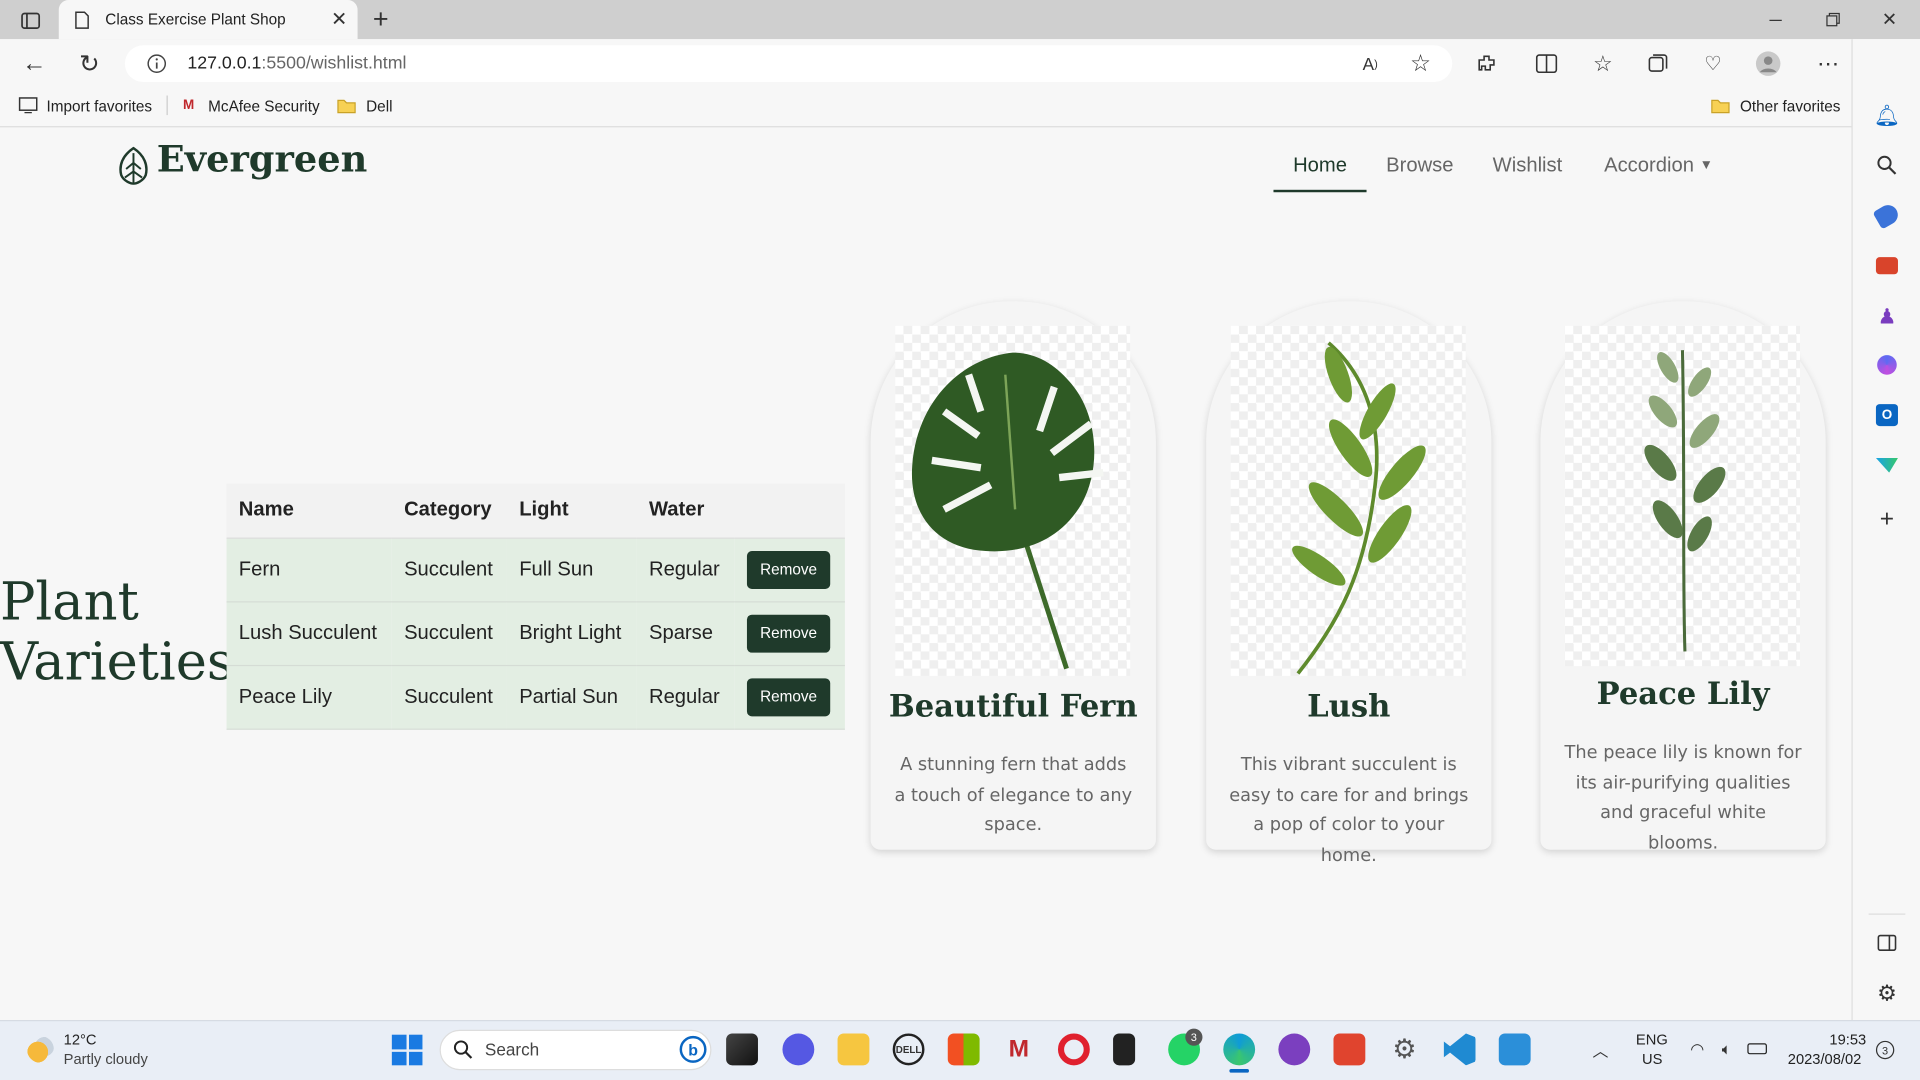 The image size is (1920, 1080). Describe the element at coordinates (1349, 1049) in the screenshot. I see `app-red-icon` at that location.